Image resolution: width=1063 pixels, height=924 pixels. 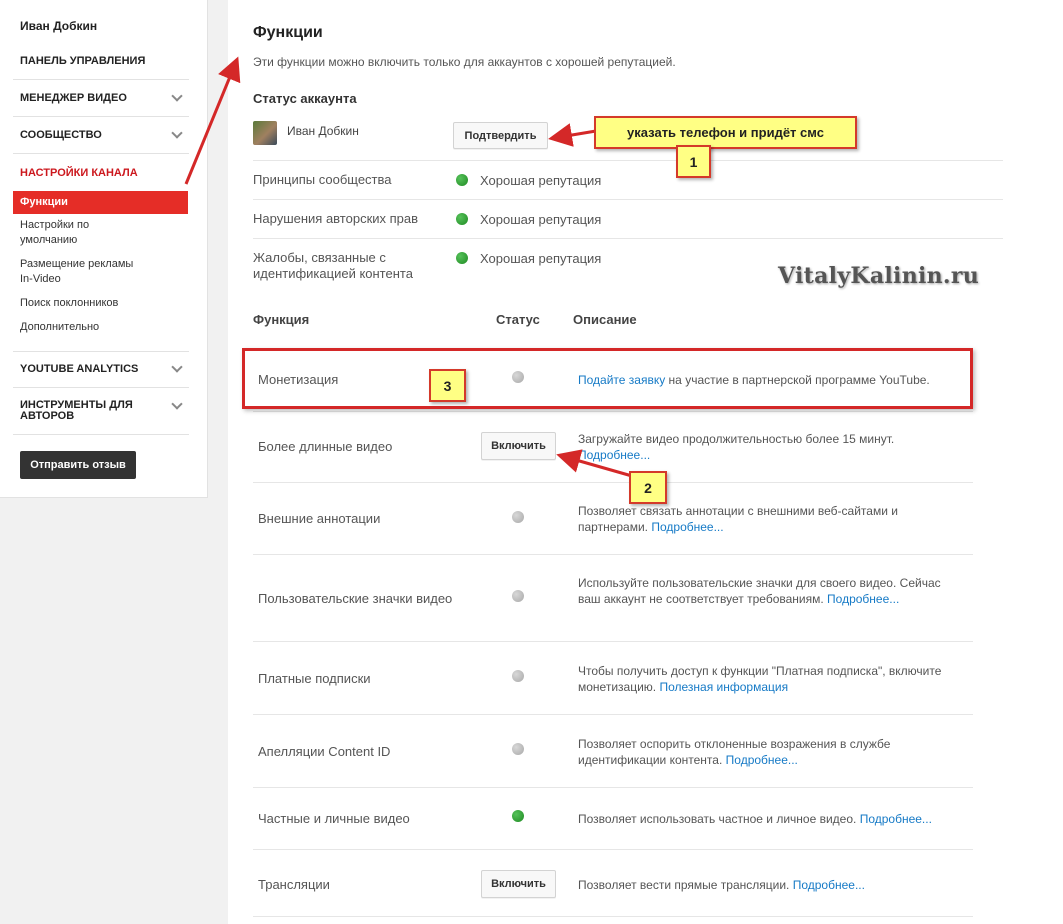 I want to click on marker-2: 2, so click(x=648, y=487).